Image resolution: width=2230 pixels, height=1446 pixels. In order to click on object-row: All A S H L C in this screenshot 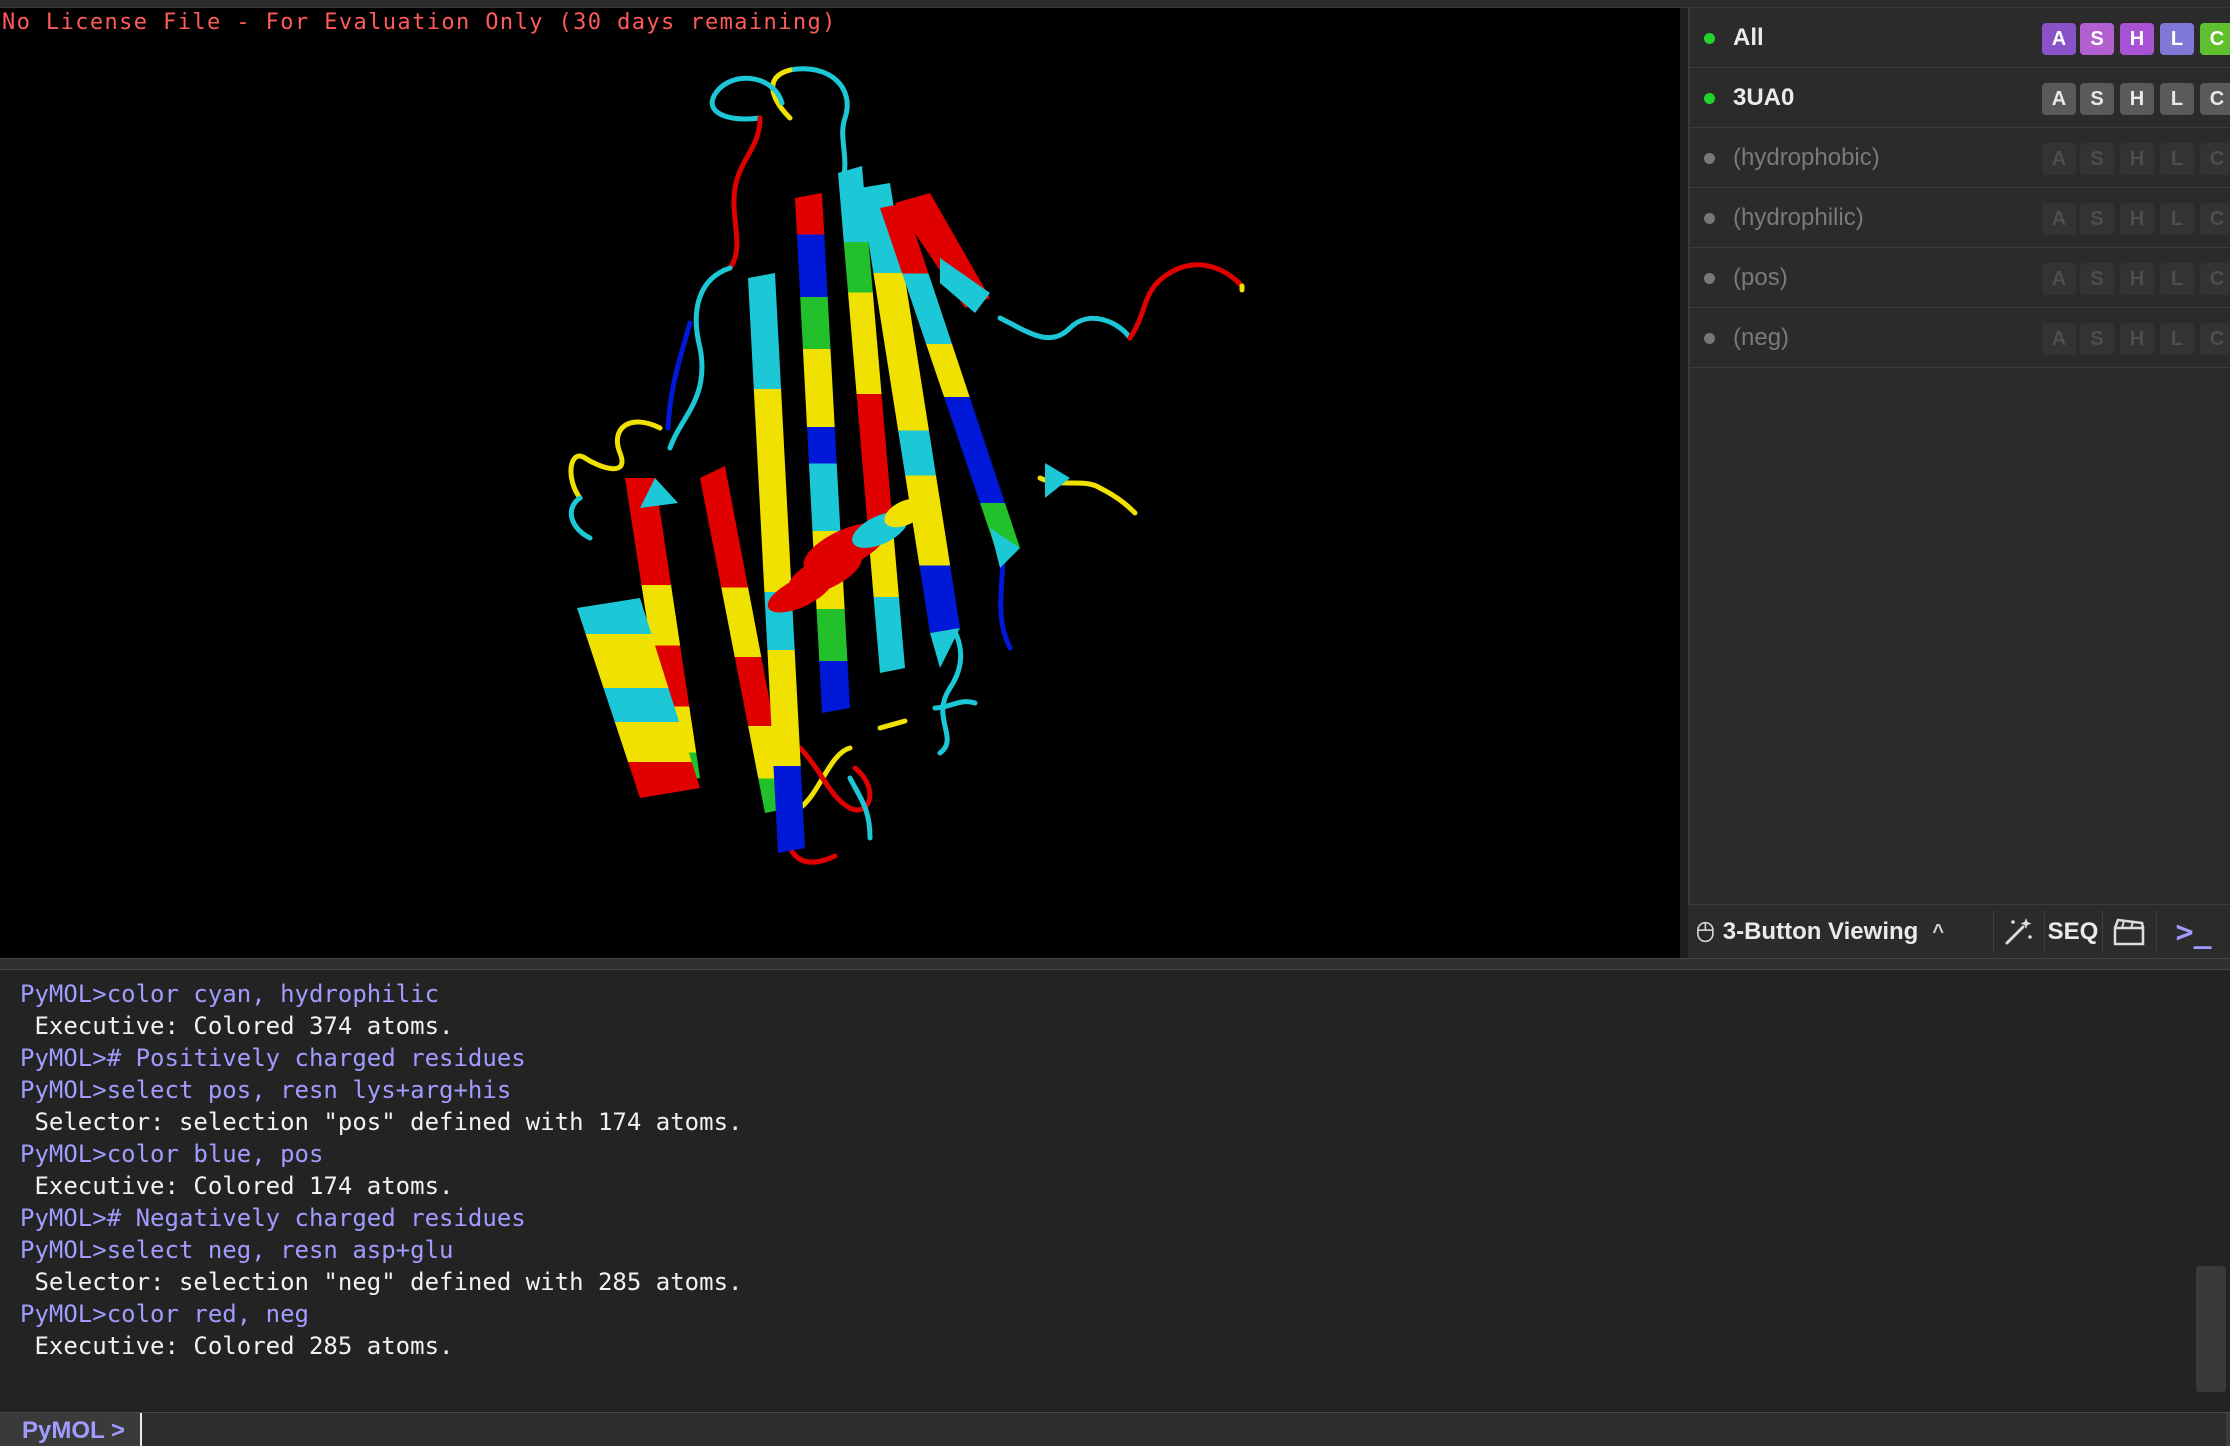, I will do `click(1960, 38)`.